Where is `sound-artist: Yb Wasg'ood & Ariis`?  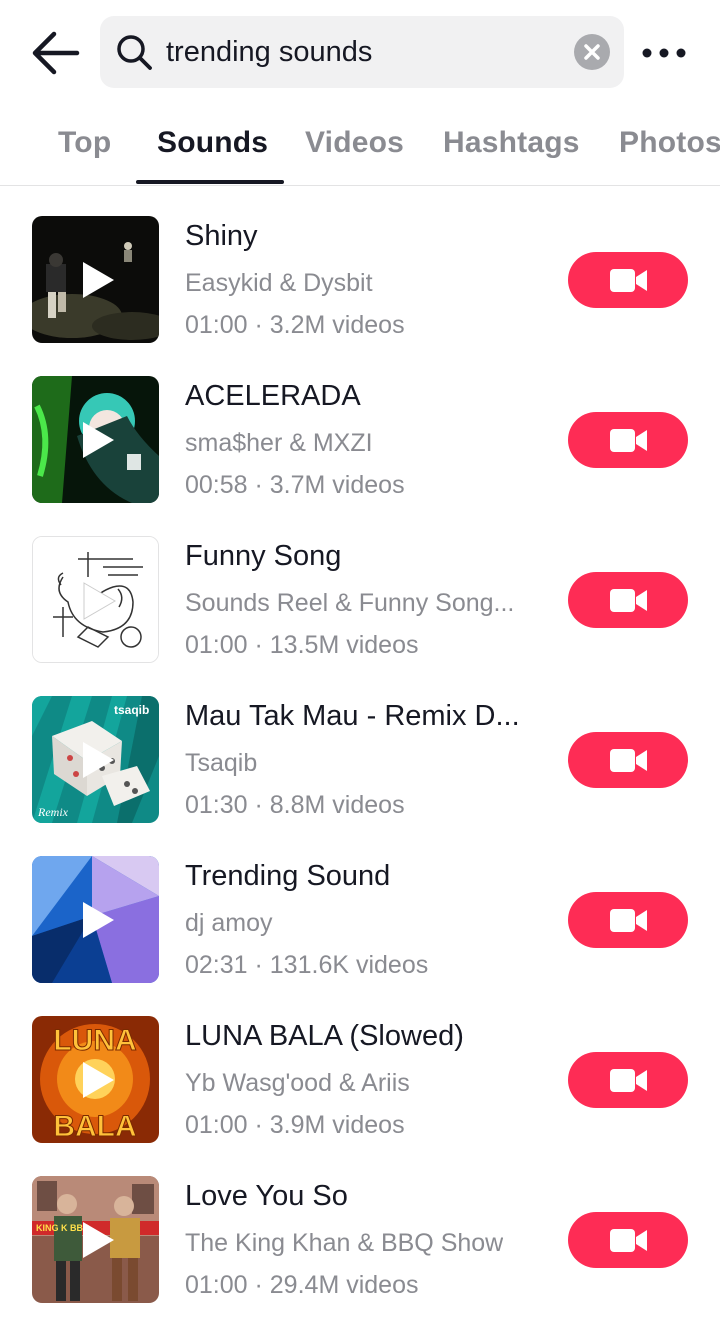 sound-artist: Yb Wasg'ood & Ariis is located at coordinates (297, 1083).